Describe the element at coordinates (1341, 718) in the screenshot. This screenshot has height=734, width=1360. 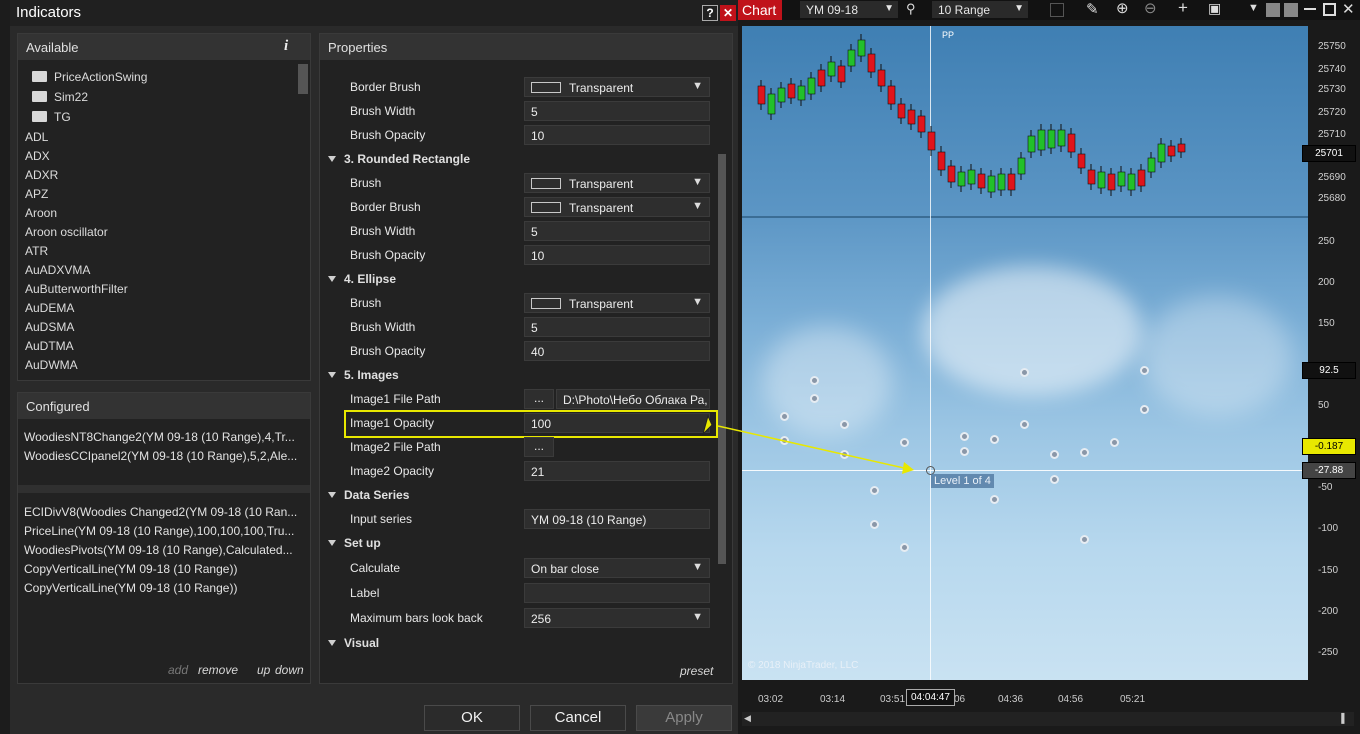
I see `scroll-right-icon: ▐` at that location.